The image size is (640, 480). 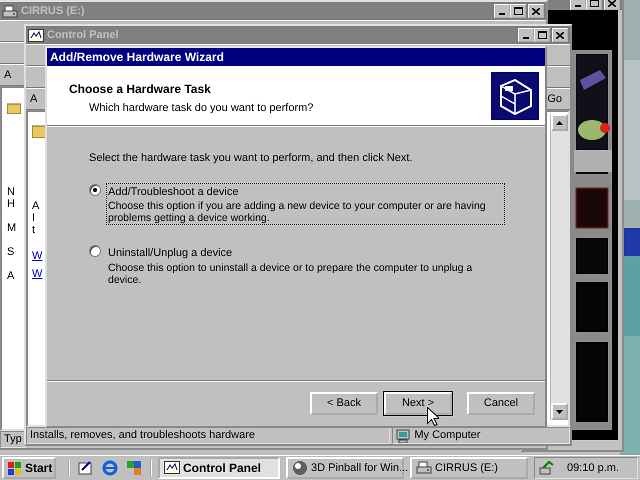 What do you see at coordinates (134, 468) in the screenshot?
I see `channels-icon` at bounding box center [134, 468].